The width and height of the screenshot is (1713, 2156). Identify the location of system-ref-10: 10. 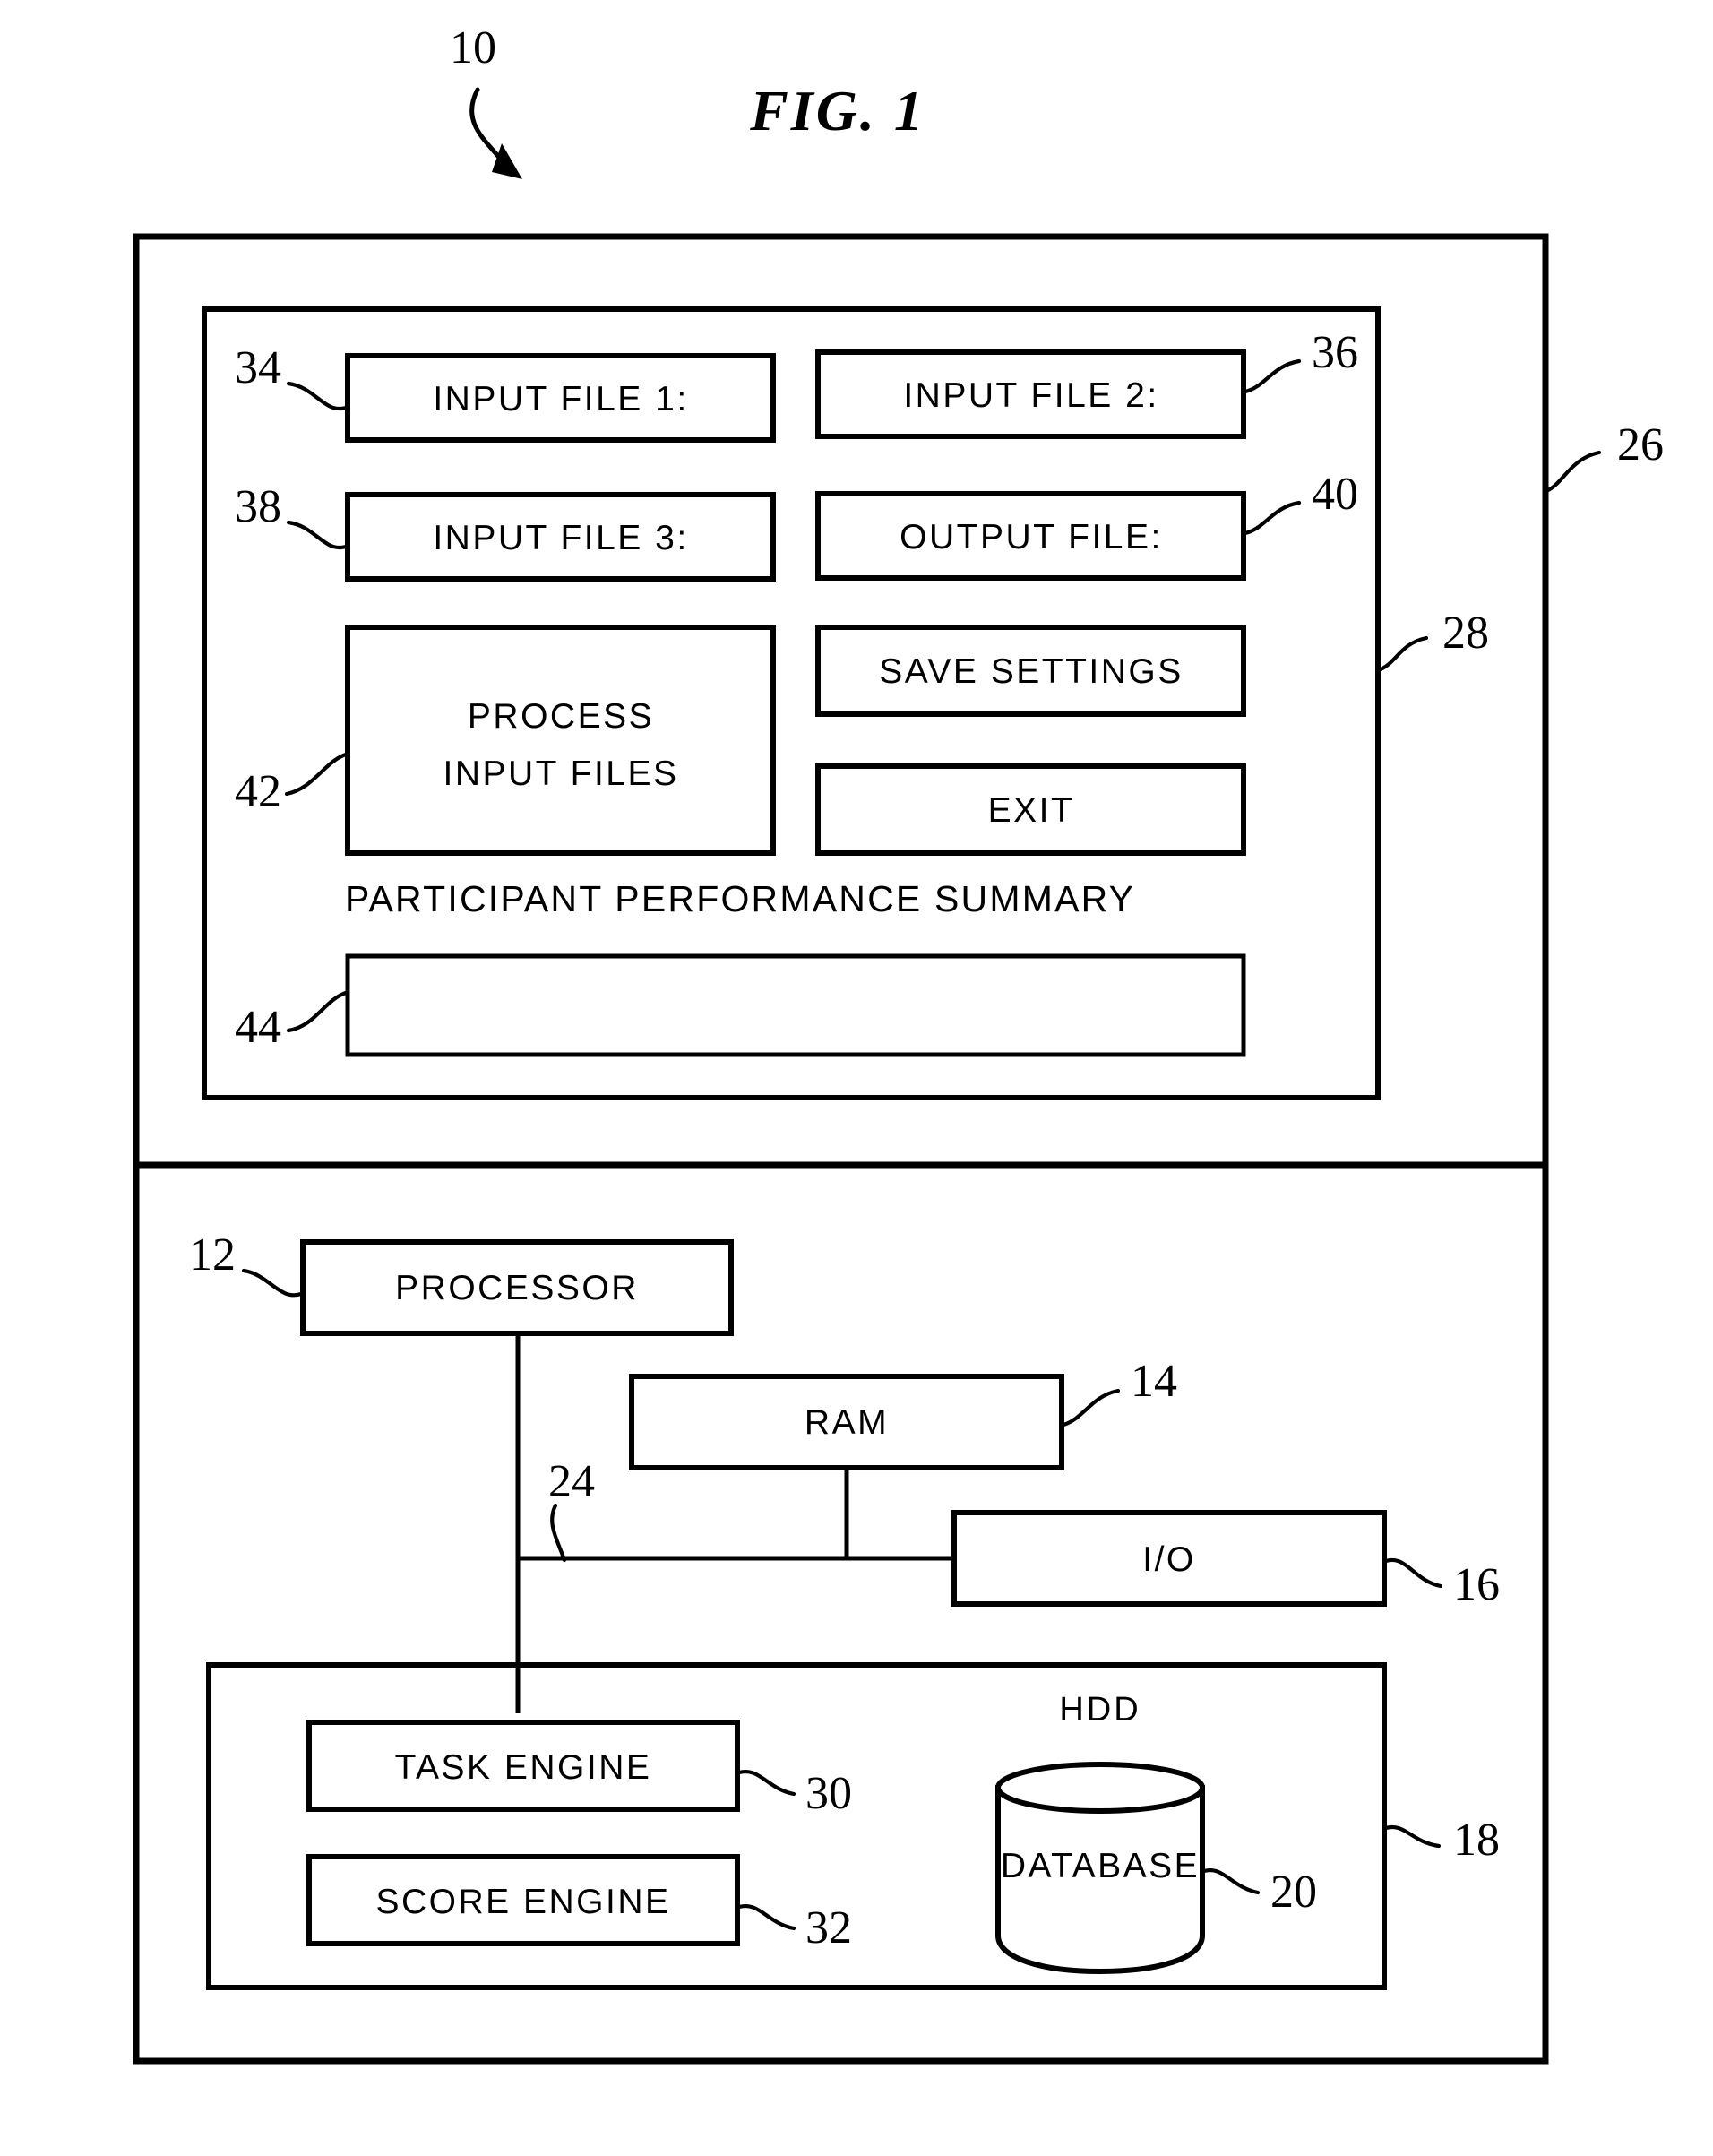
(473, 48).